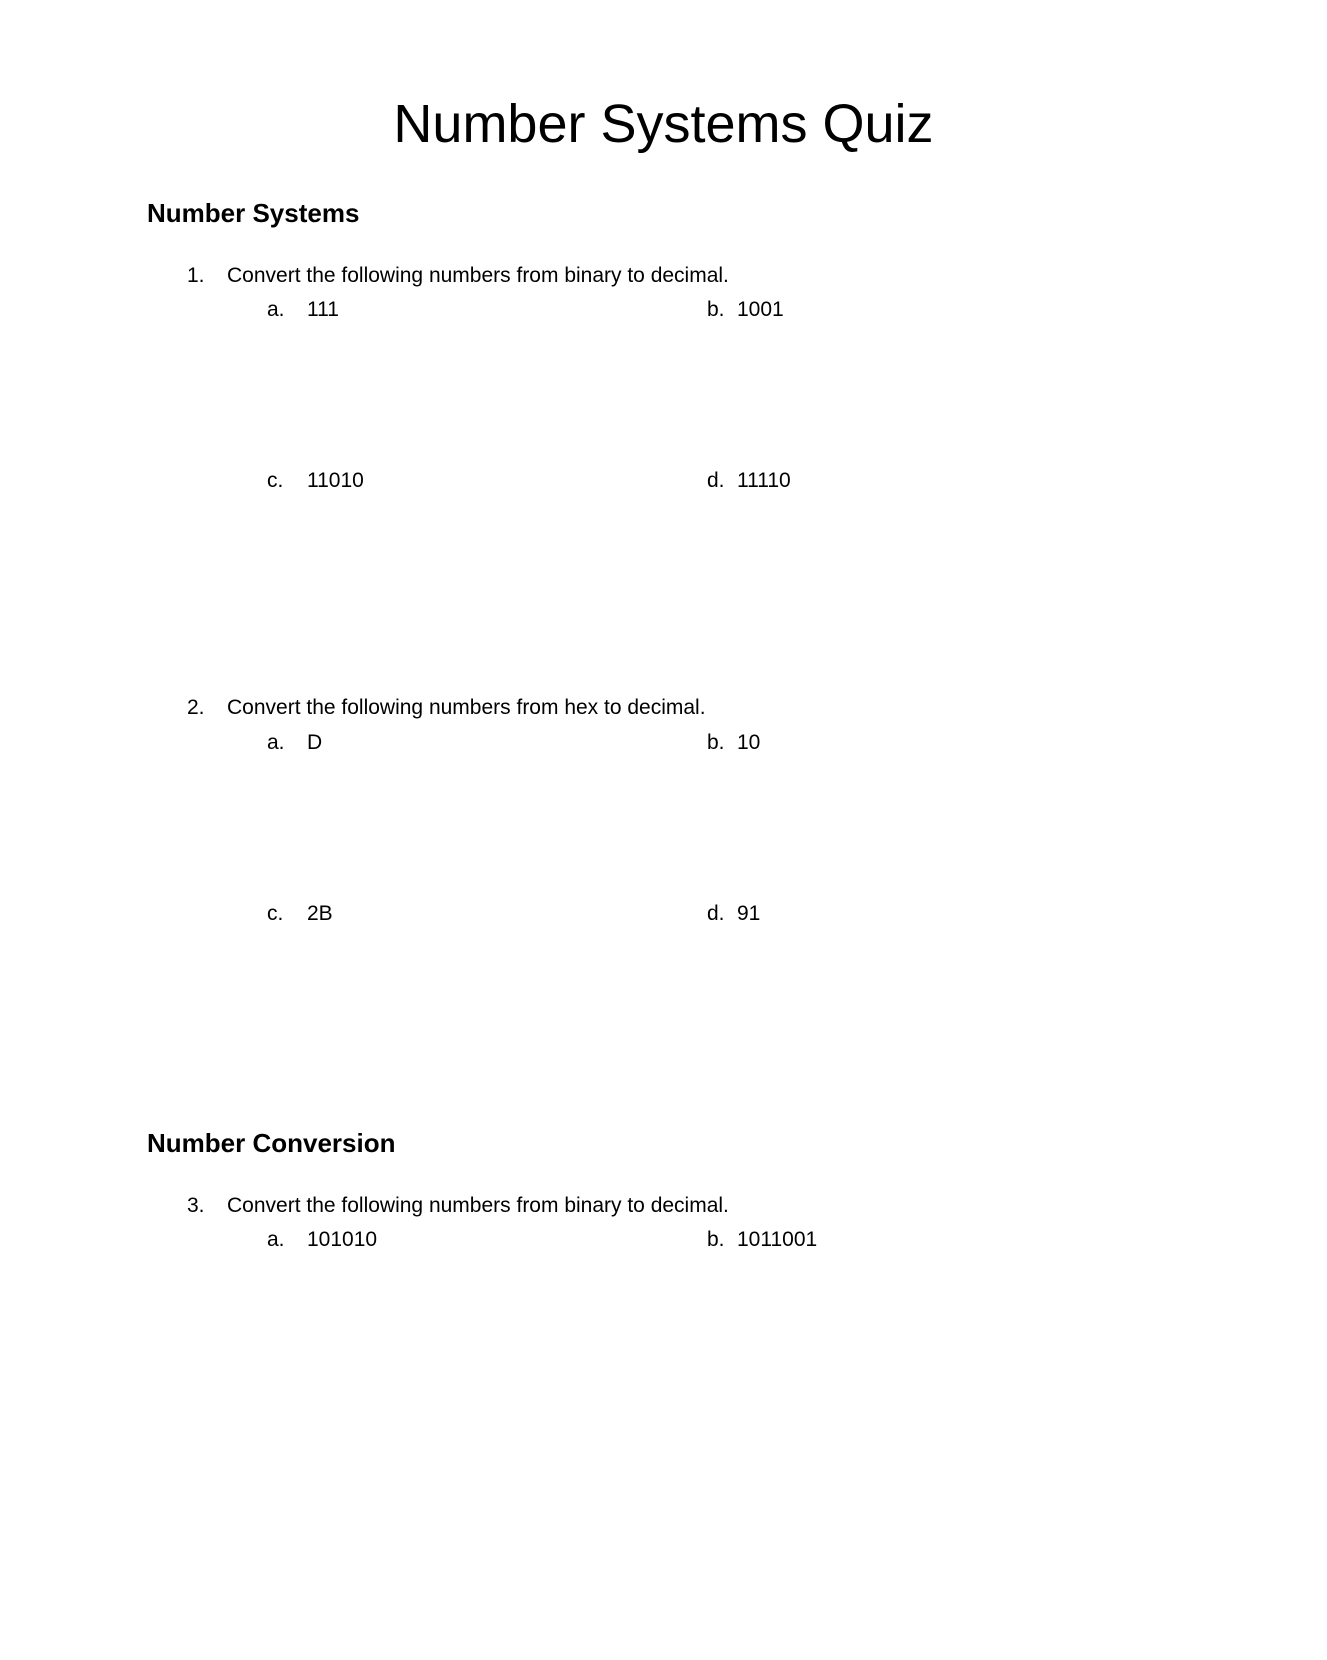 This screenshot has width=1327, height=1660. I want to click on question-2-option-d: d. 91, so click(733, 914).